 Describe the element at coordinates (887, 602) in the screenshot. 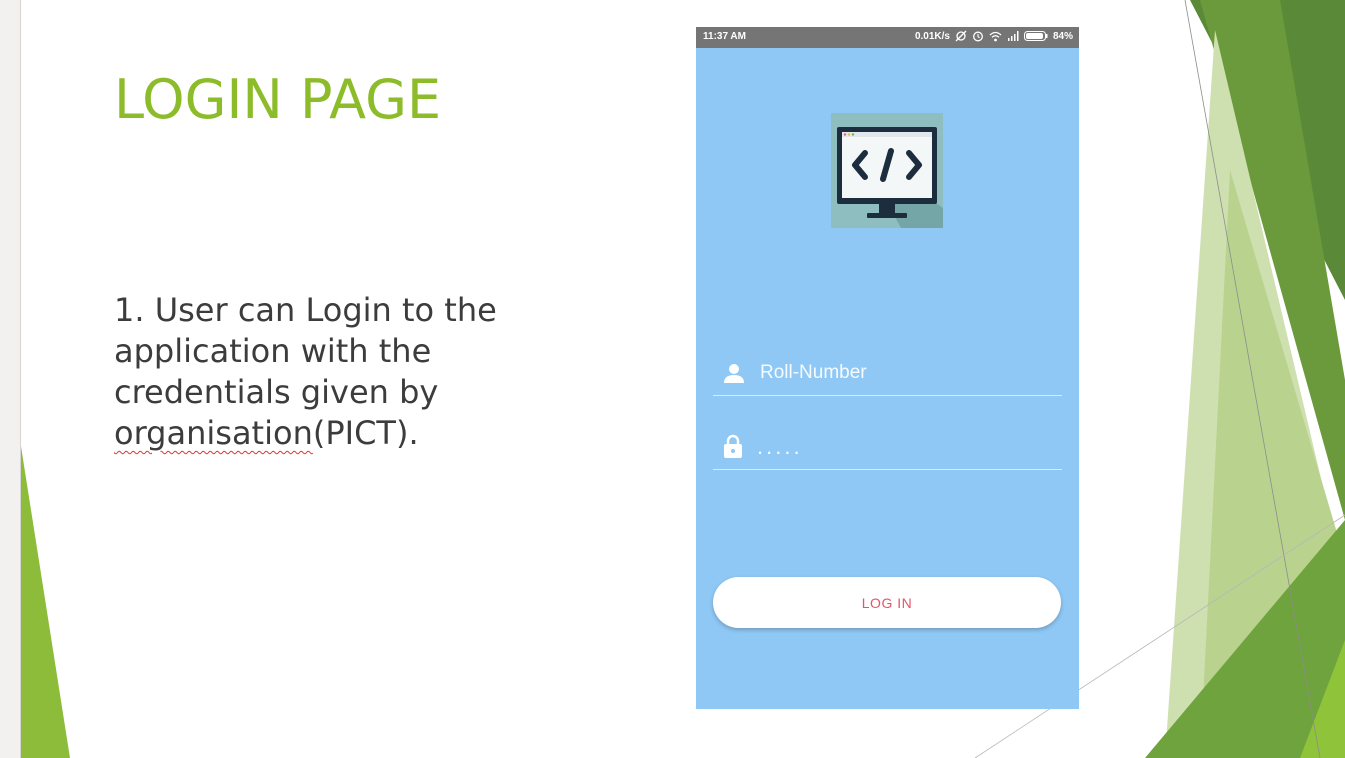

I see `login-button: LOG IN` at that location.